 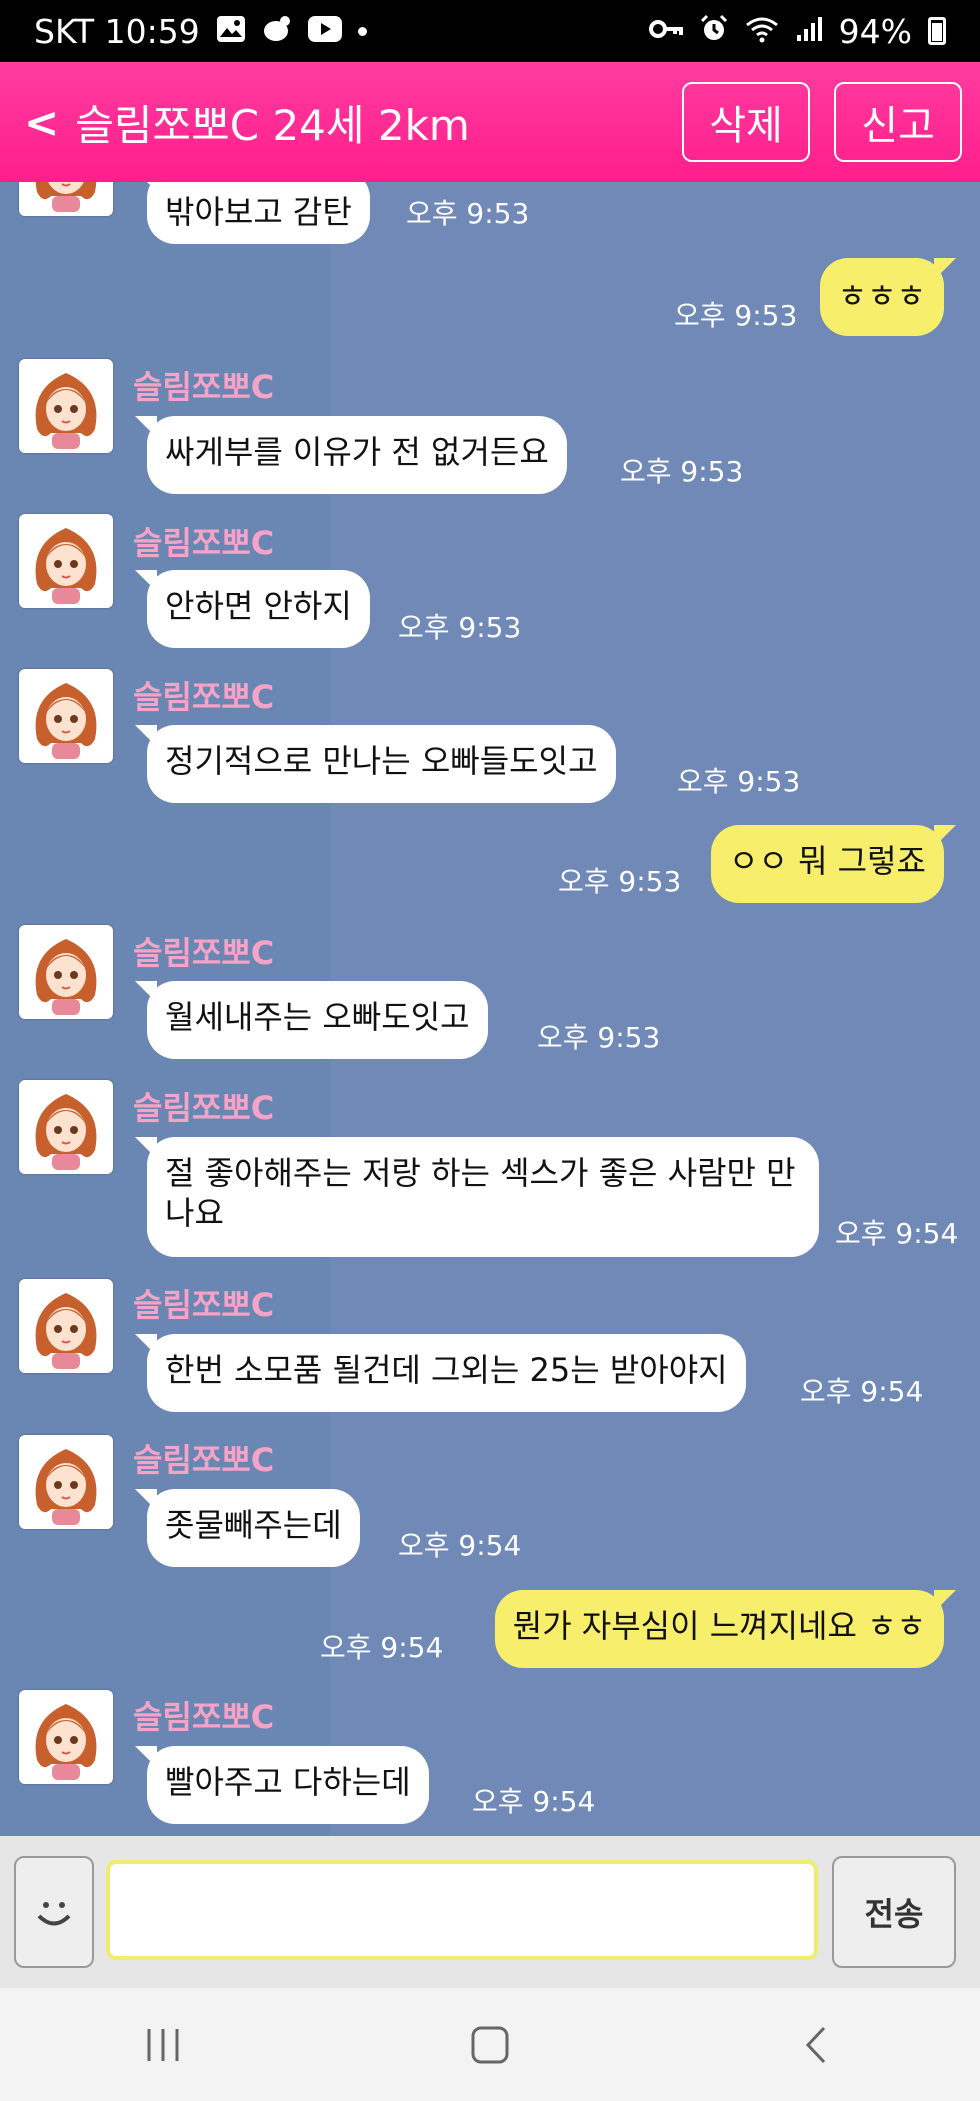 What do you see at coordinates (231, 31) in the screenshot?
I see `gallery-icon` at bounding box center [231, 31].